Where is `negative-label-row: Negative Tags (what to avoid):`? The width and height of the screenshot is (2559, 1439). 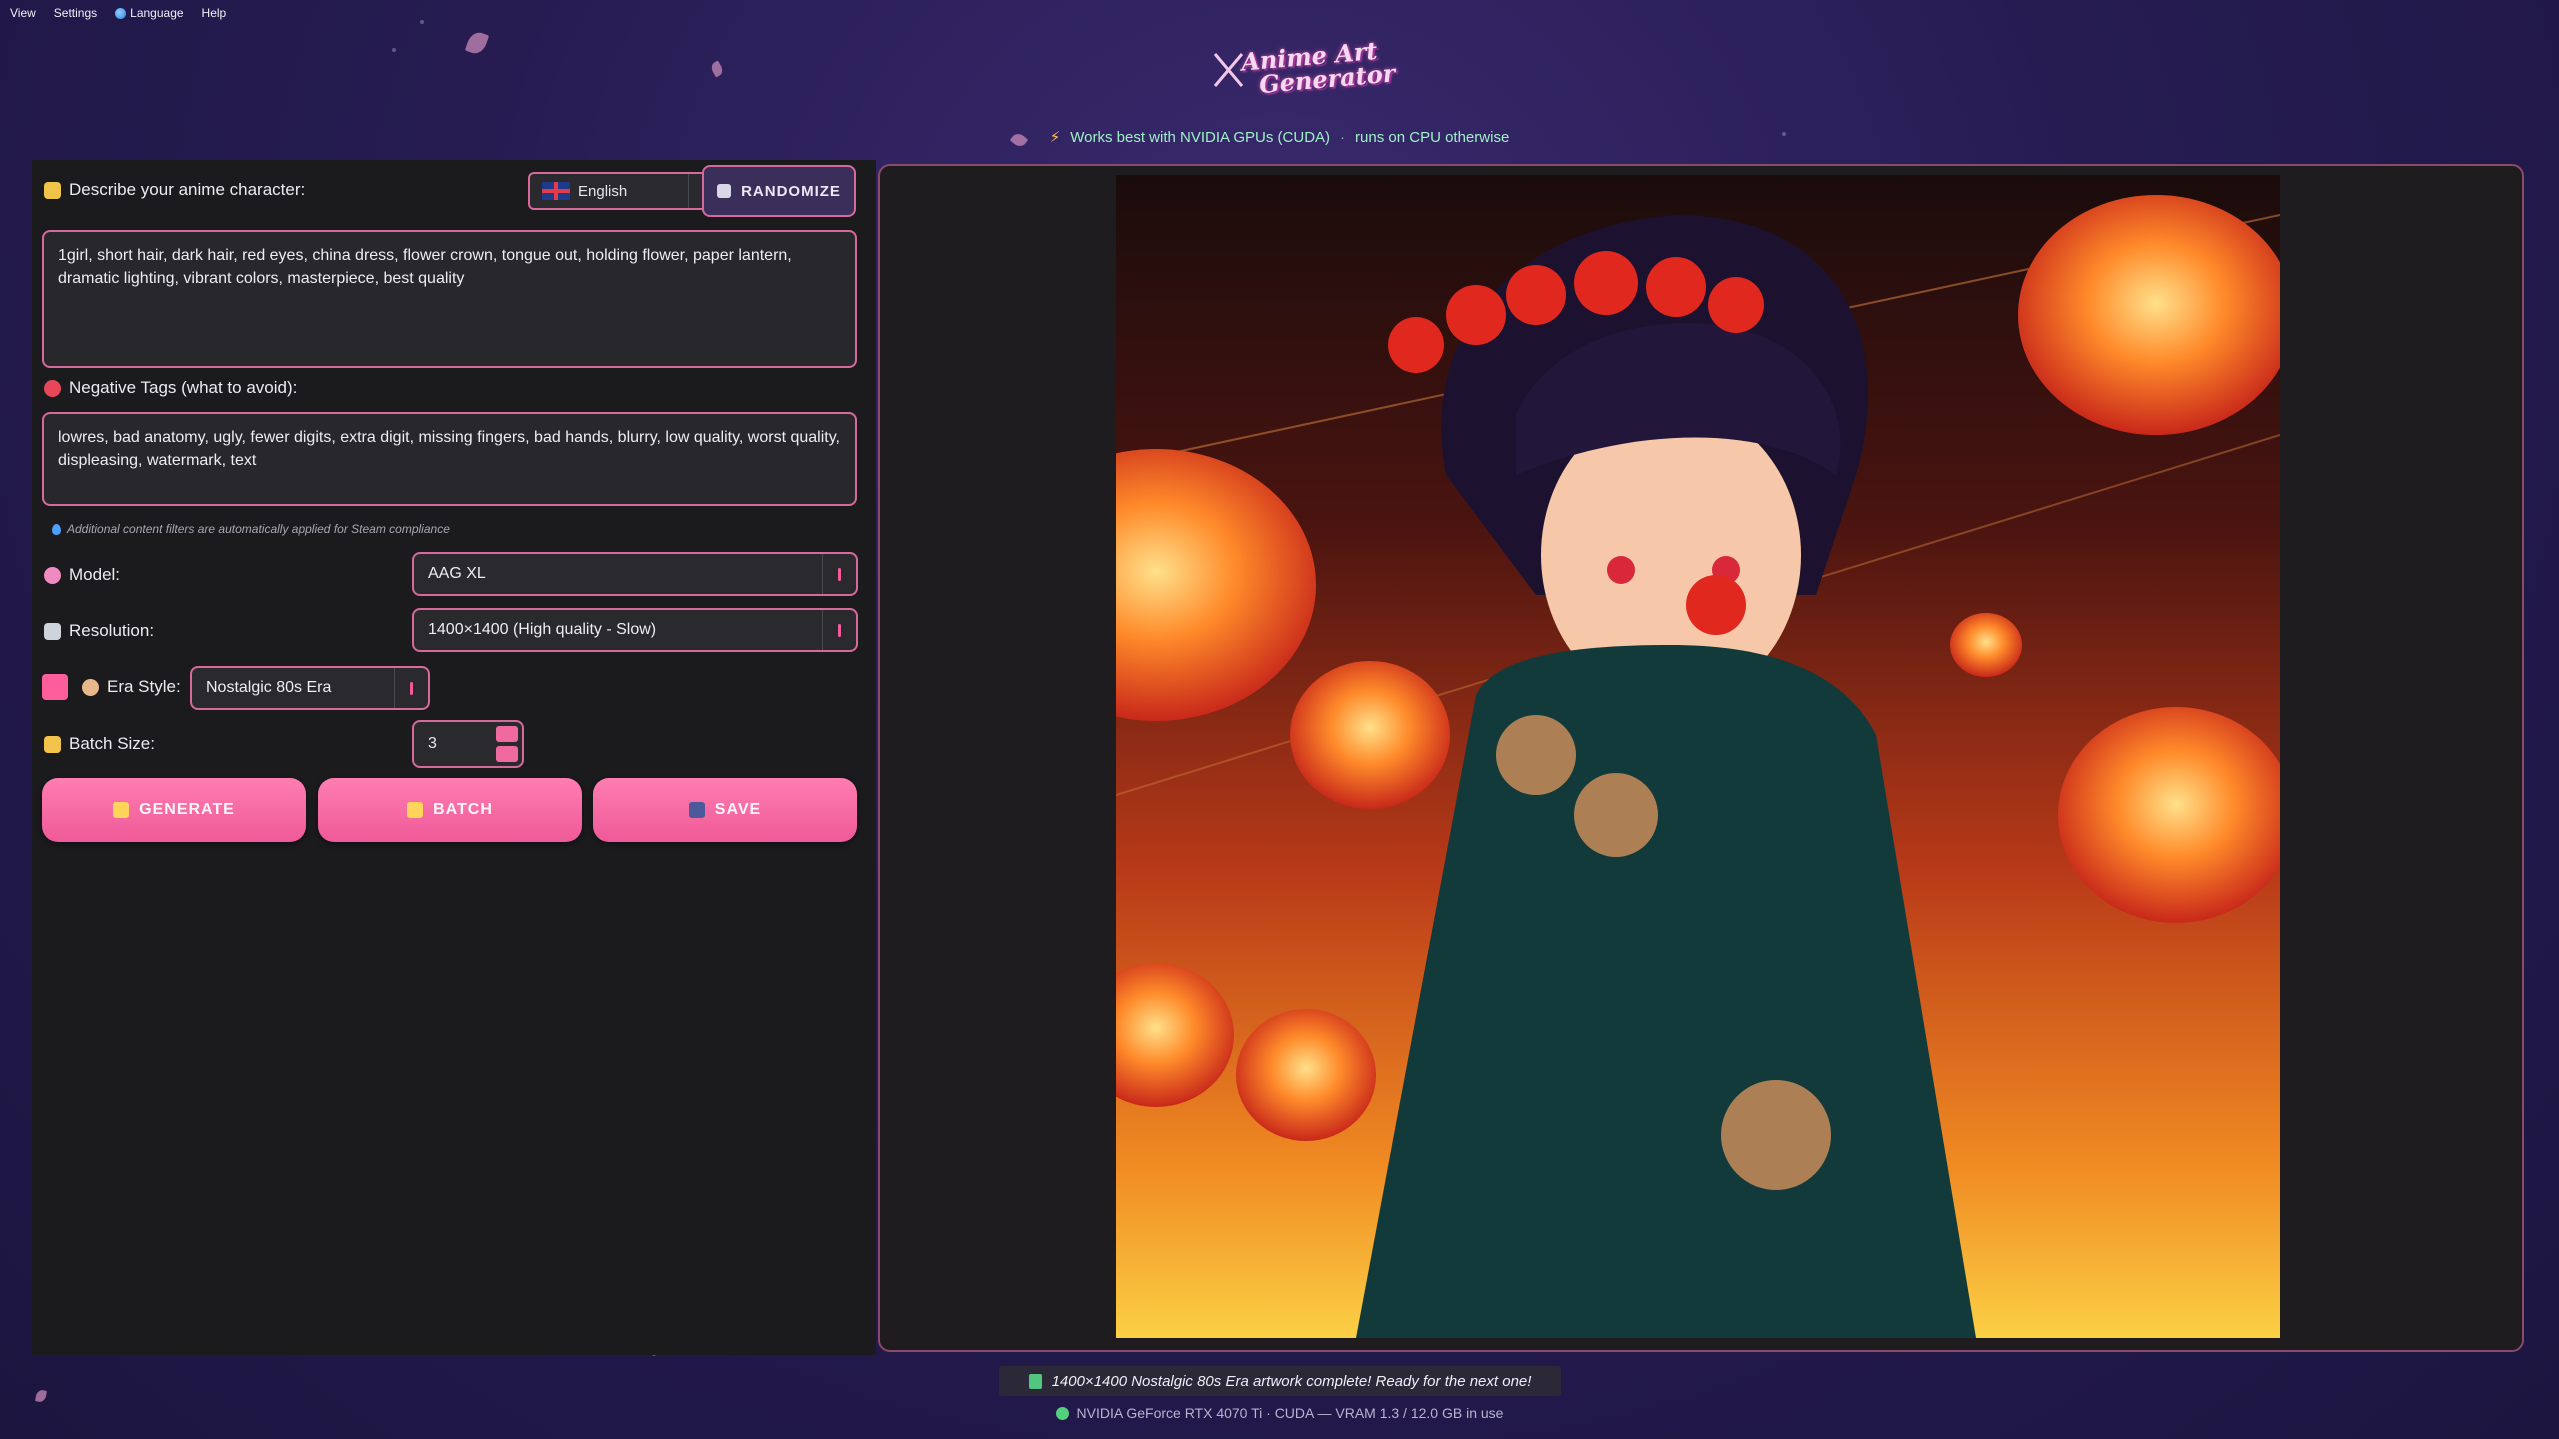
negative-label-row: Negative Tags (what to avoid): is located at coordinates (170, 388).